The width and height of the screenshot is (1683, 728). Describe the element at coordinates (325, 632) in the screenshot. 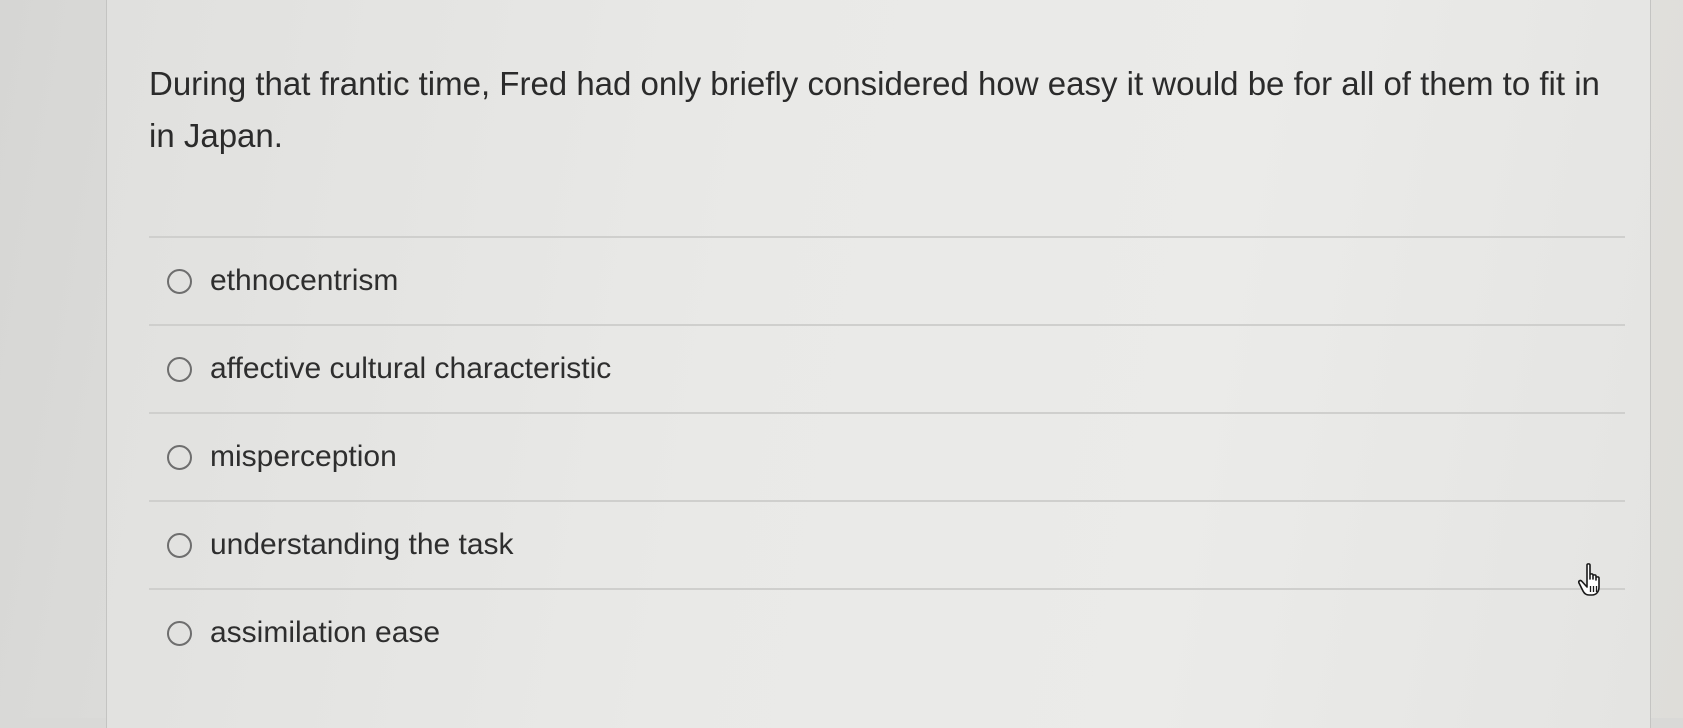

I see `option-label: assimilation ease` at that location.